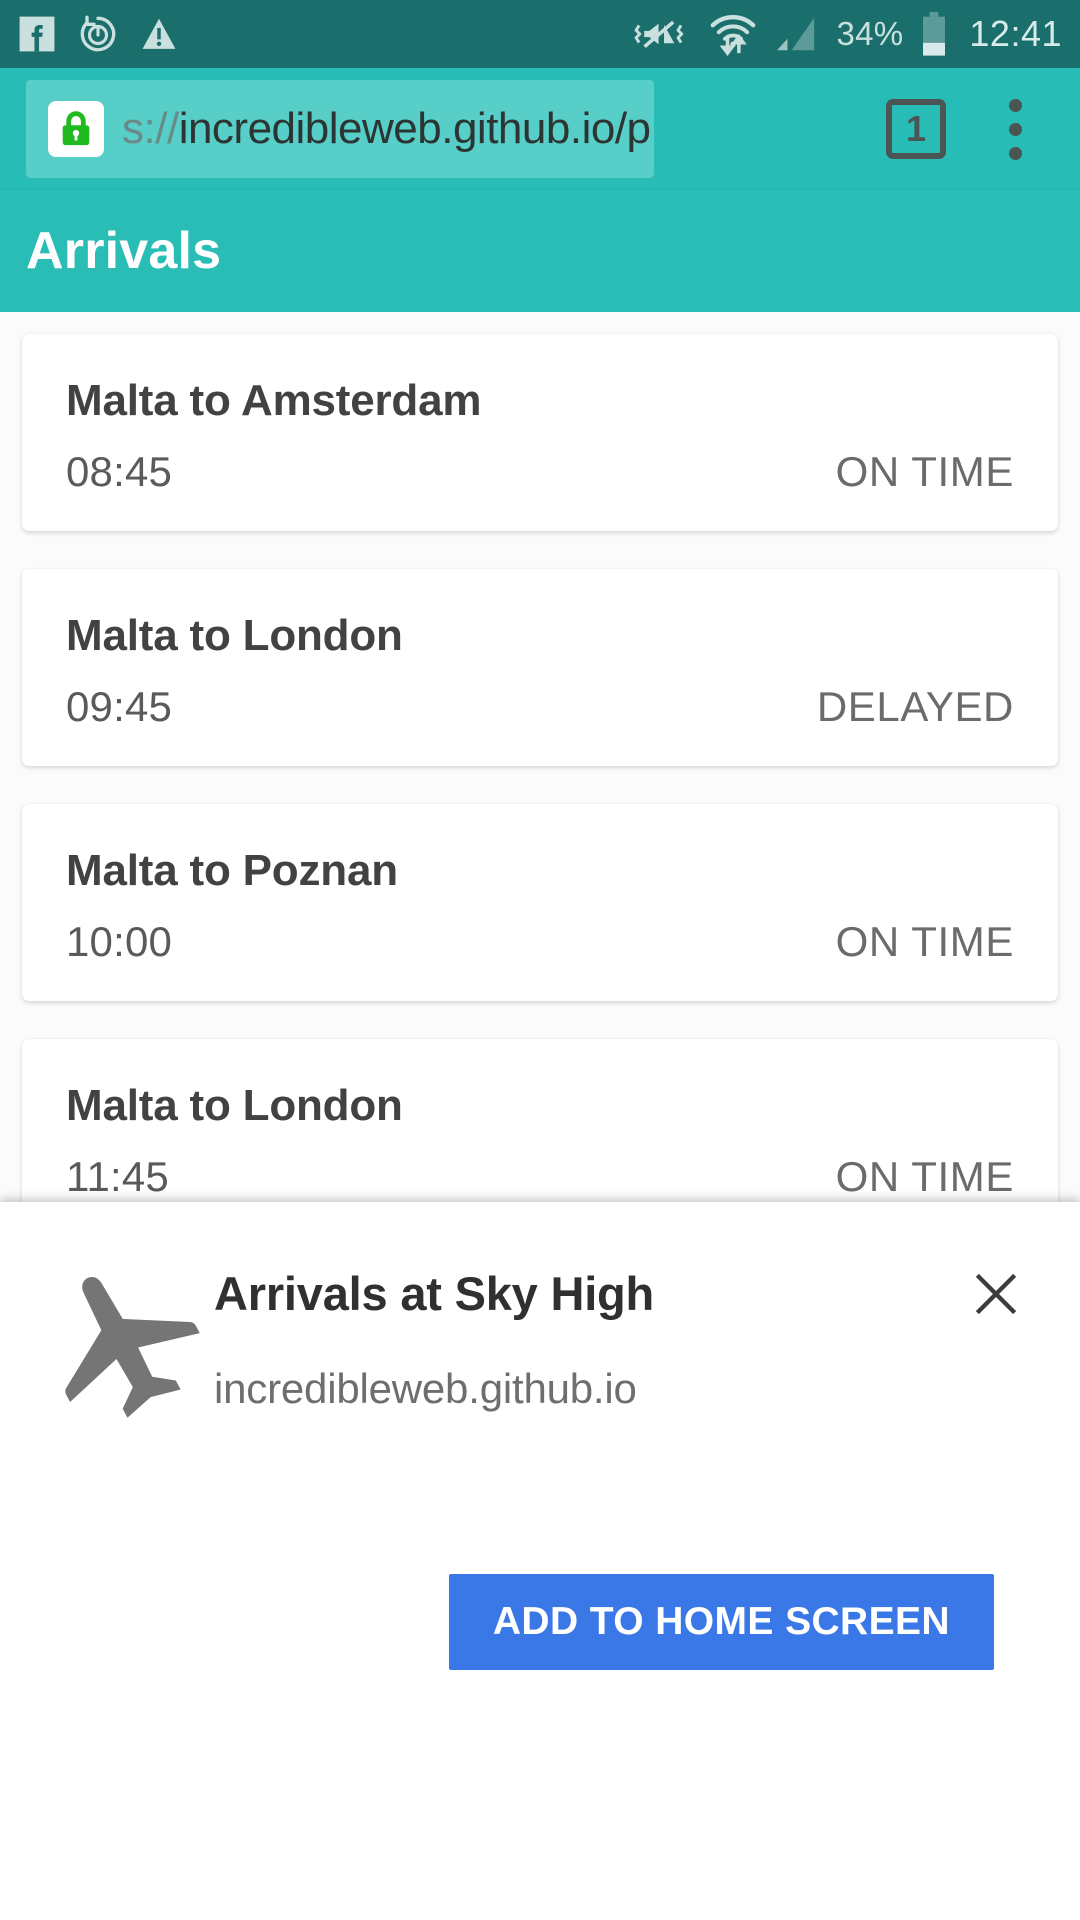  I want to click on url-host: incredibleweb.github.io/p, so click(414, 128).